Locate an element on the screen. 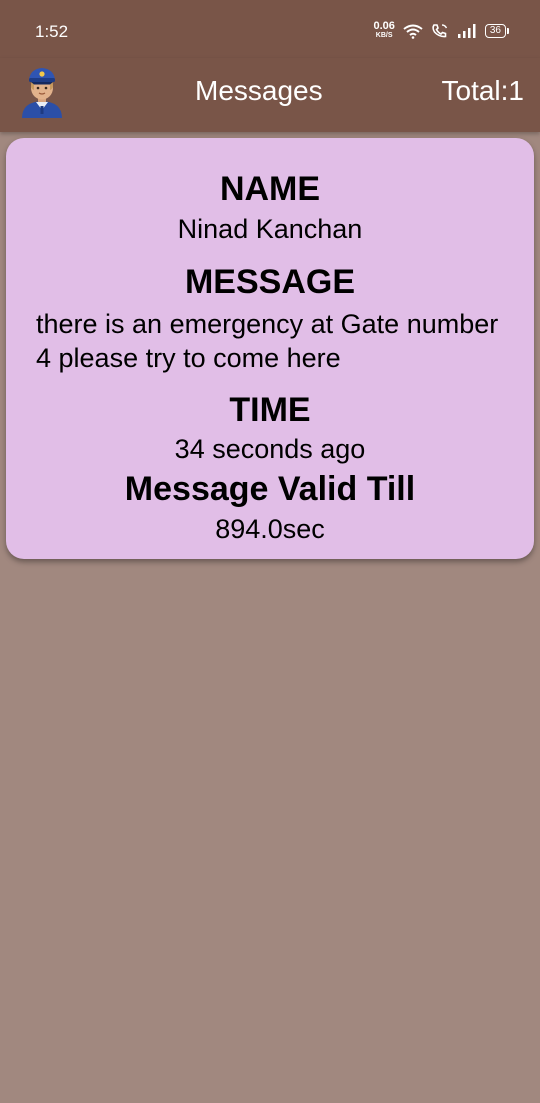 The height and width of the screenshot is (1103, 540). sender-name: Ninad Kanchan is located at coordinates (270, 229).